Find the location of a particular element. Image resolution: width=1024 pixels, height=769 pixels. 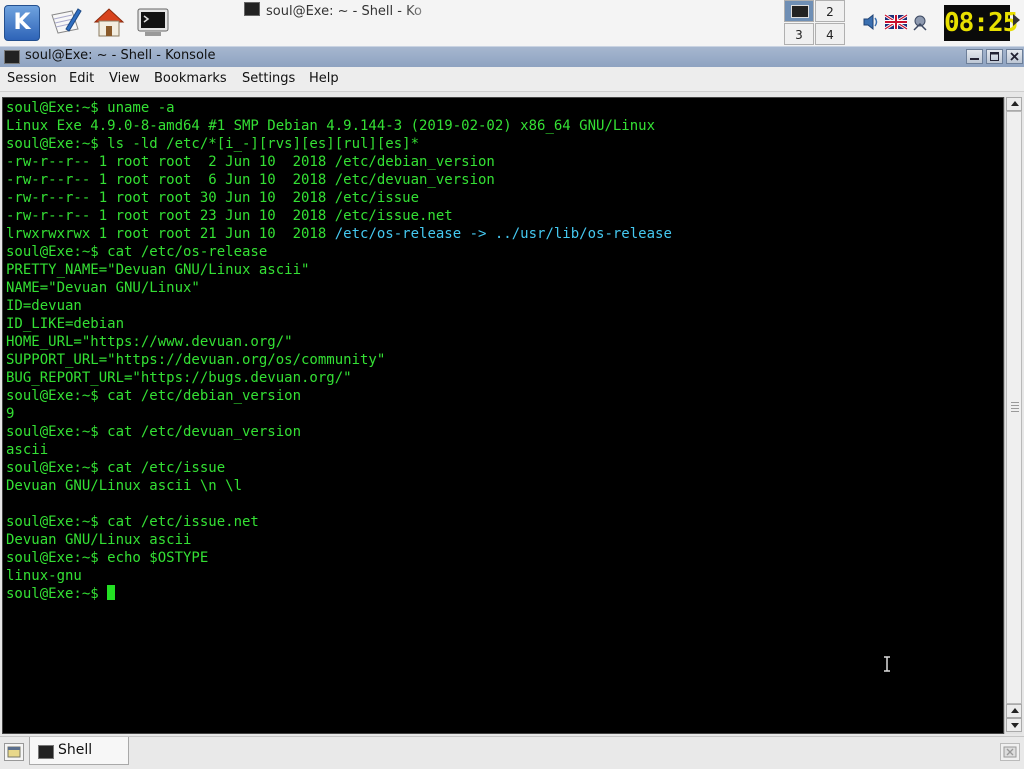

scrollbar-thumb is located at coordinates (1014, 407).